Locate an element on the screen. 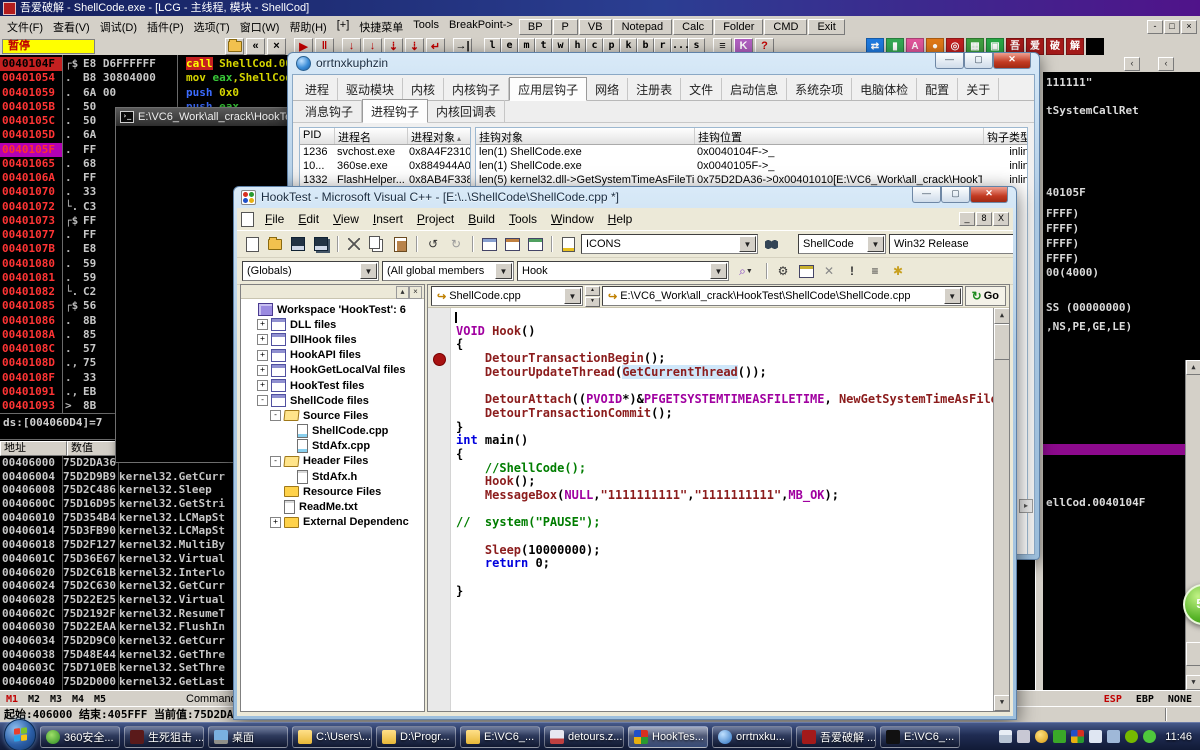  dbg-menu-item: 窗口(W) is located at coordinates (260, 27).